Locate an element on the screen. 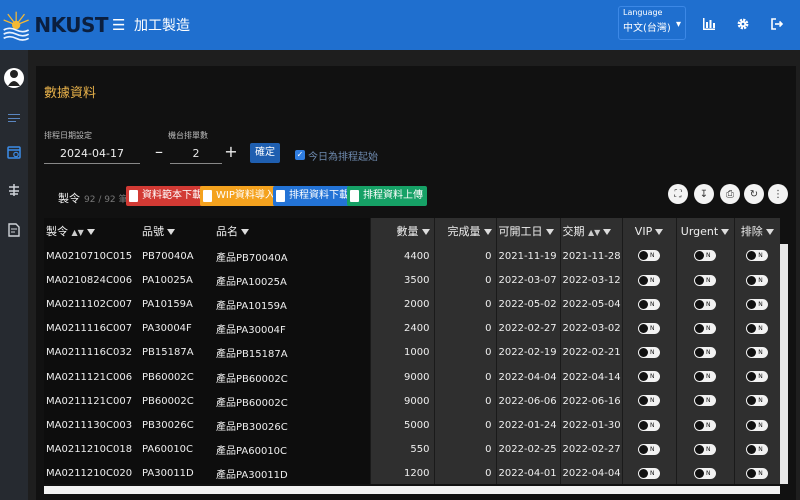 The image size is (800, 500). increment-button: + is located at coordinates (231, 151).